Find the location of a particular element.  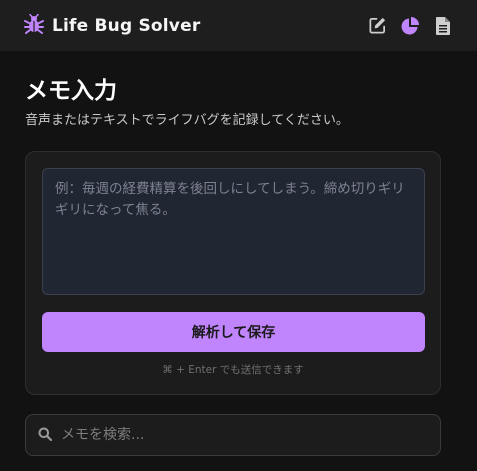

memo-search-box is located at coordinates (233, 435).